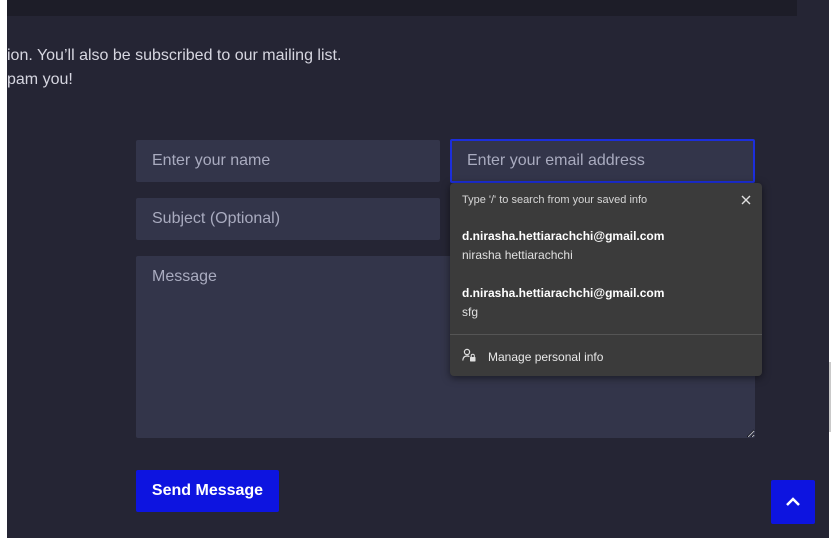 This screenshot has width=832, height=538. I want to click on scroll-to-top-button, so click(793, 502).